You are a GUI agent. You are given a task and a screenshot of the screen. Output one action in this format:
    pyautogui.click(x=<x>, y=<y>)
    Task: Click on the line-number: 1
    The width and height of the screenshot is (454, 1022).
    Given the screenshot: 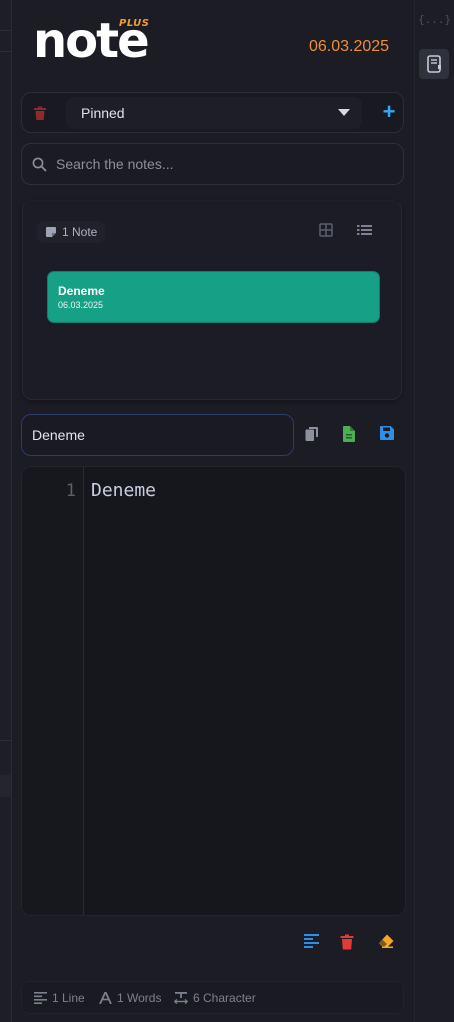 What is the action you would take?
    pyautogui.click(x=70, y=491)
    